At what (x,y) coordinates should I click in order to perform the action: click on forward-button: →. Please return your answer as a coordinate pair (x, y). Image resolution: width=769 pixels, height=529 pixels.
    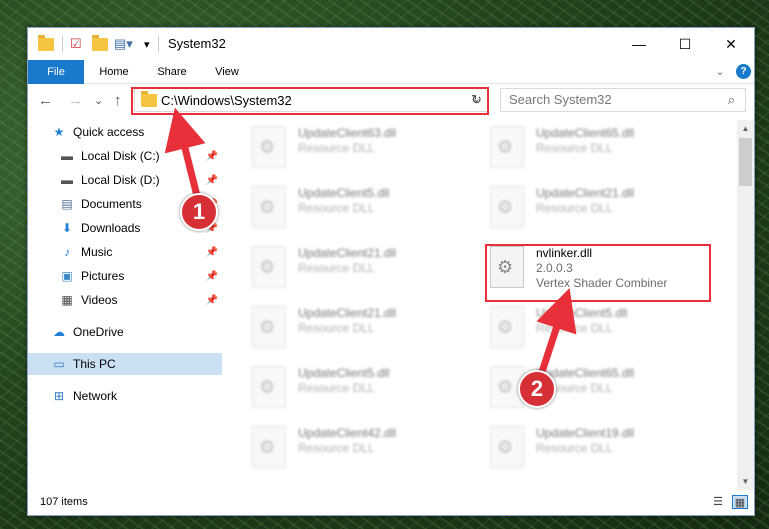
    Looking at the image, I should click on (75, 100).